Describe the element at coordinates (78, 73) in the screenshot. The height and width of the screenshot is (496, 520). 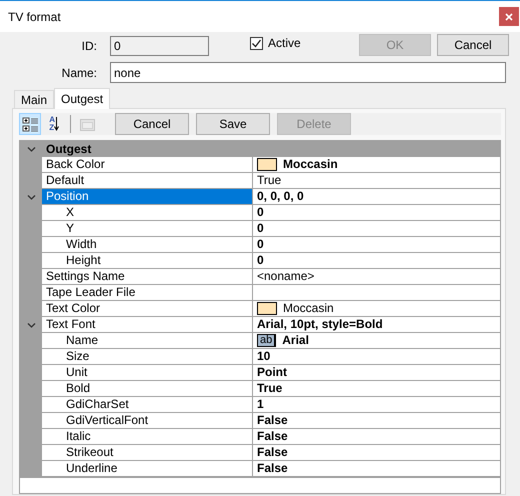
I see `name-label: Name:` at that location.